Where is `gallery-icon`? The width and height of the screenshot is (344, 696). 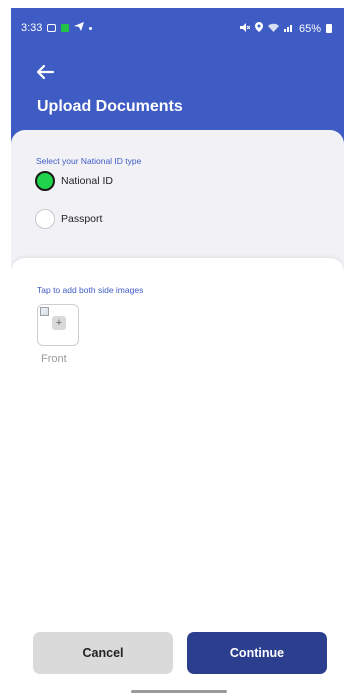
gallery-icon is located at coordinates (52, 28).